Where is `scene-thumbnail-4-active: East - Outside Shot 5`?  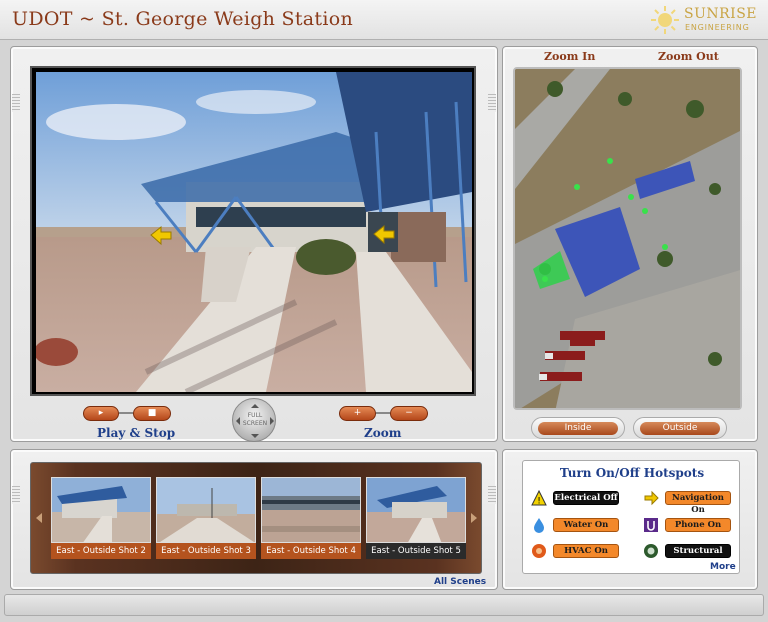
scene-thumbnail-4-active: East - Outside Shot 5 is located at coordinates (416, 518).